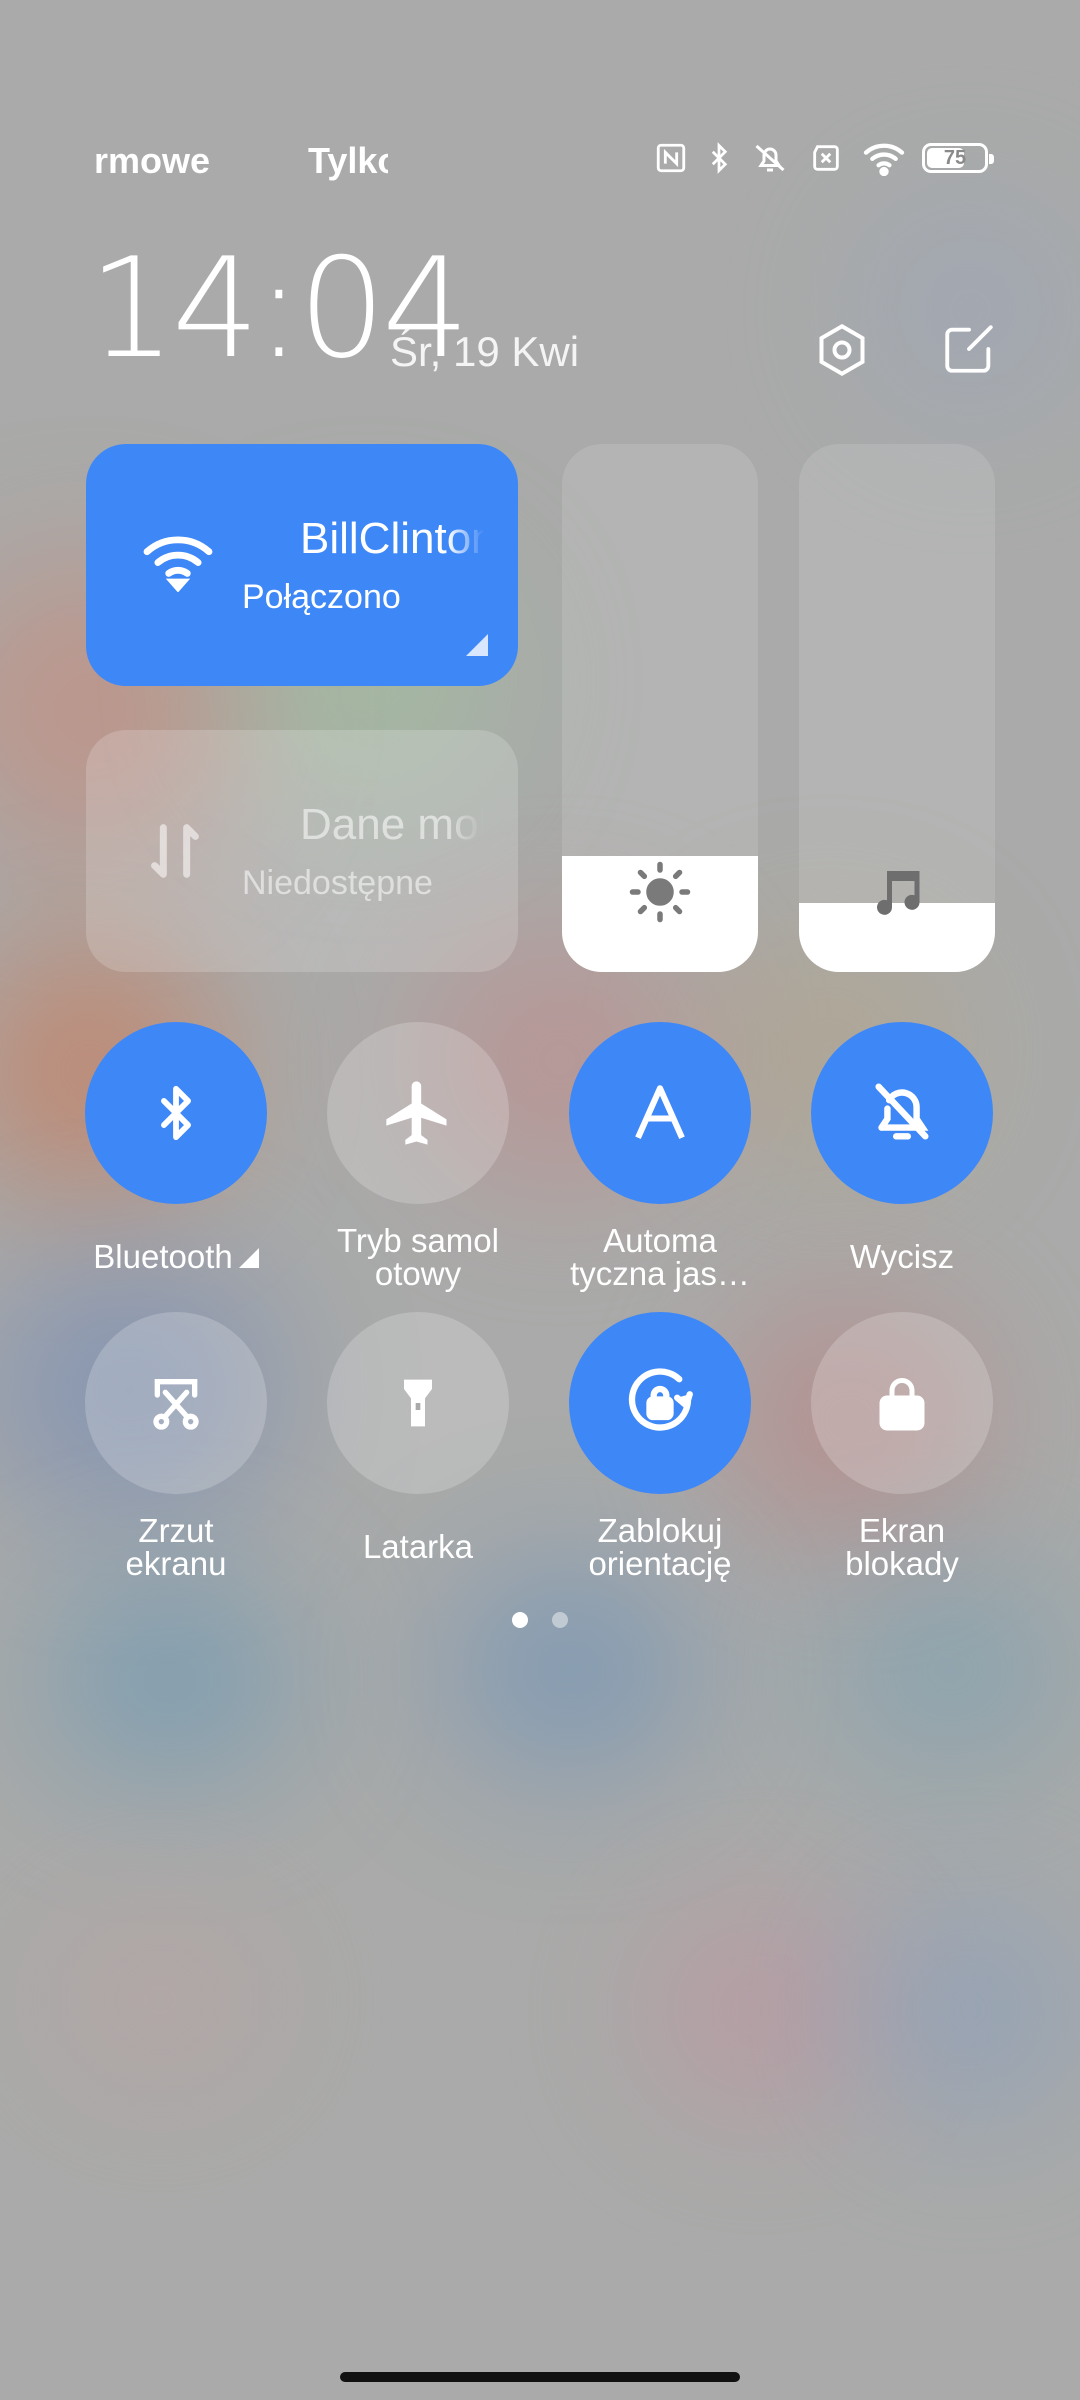 The height and width of the screenshot is (2400, 1080). Describe the element at coordinates (660, 1563) in the screenshot. I see `rotation-label-line-2: orientację` at that location.